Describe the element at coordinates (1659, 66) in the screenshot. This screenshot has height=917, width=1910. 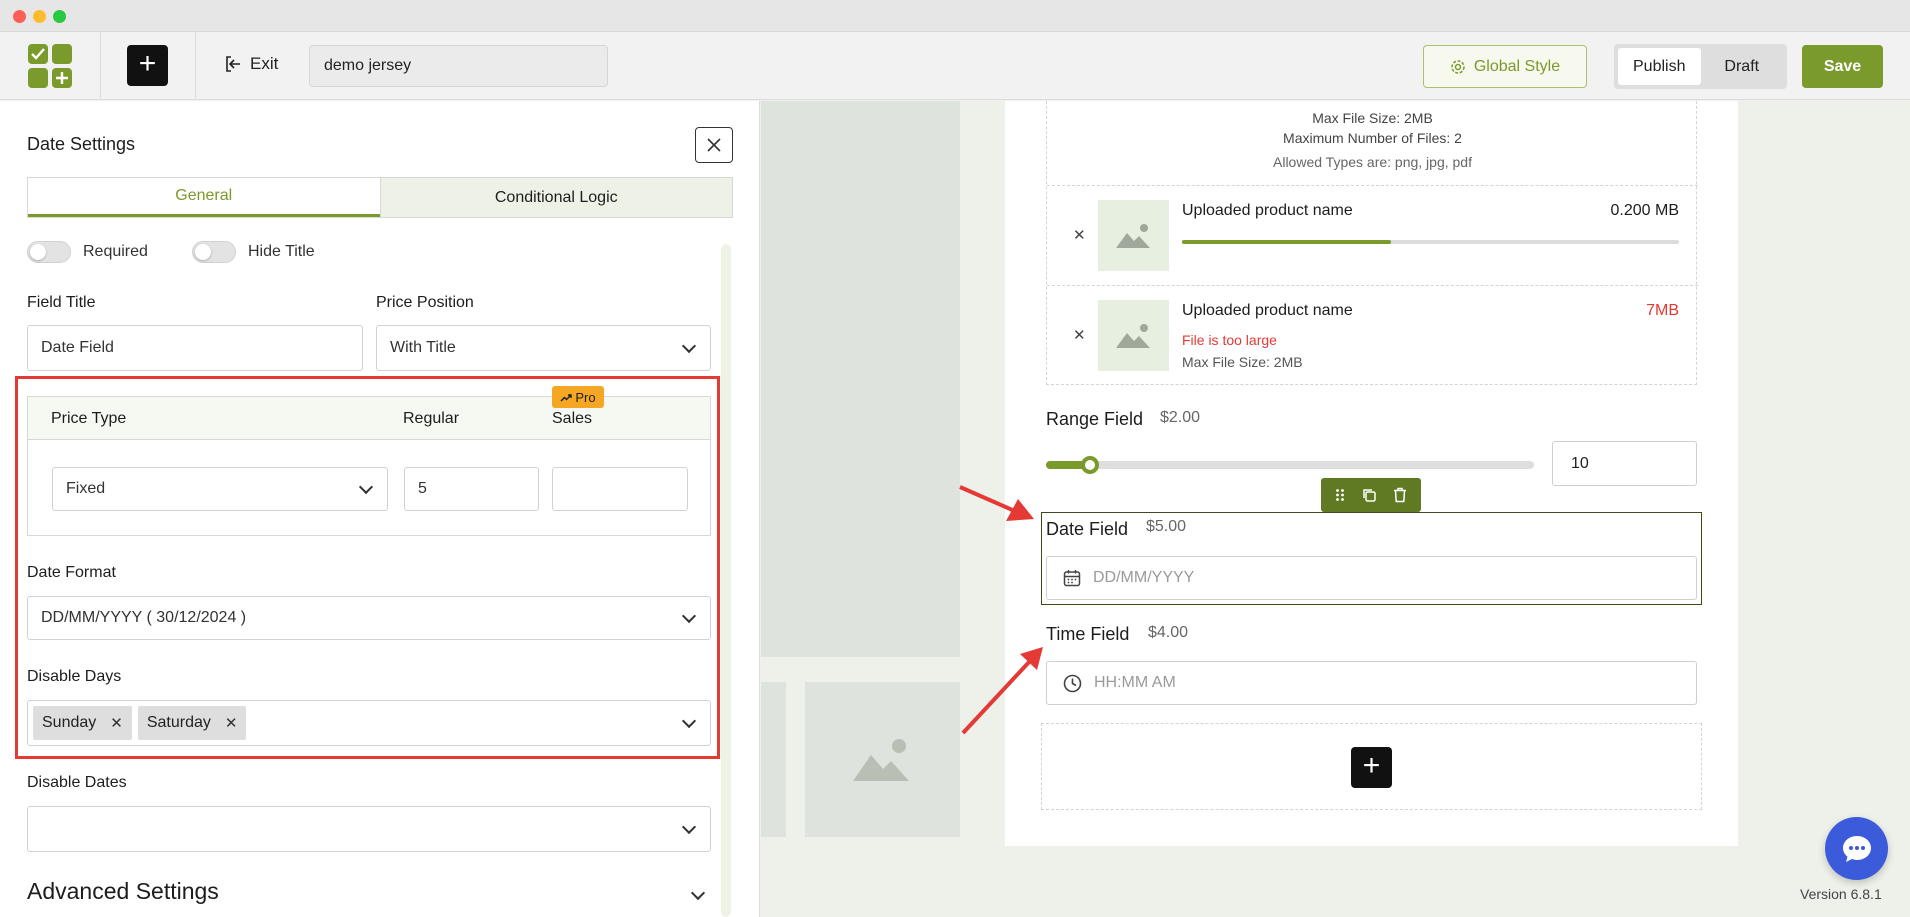
I see `publish-button: Publish` at that location.